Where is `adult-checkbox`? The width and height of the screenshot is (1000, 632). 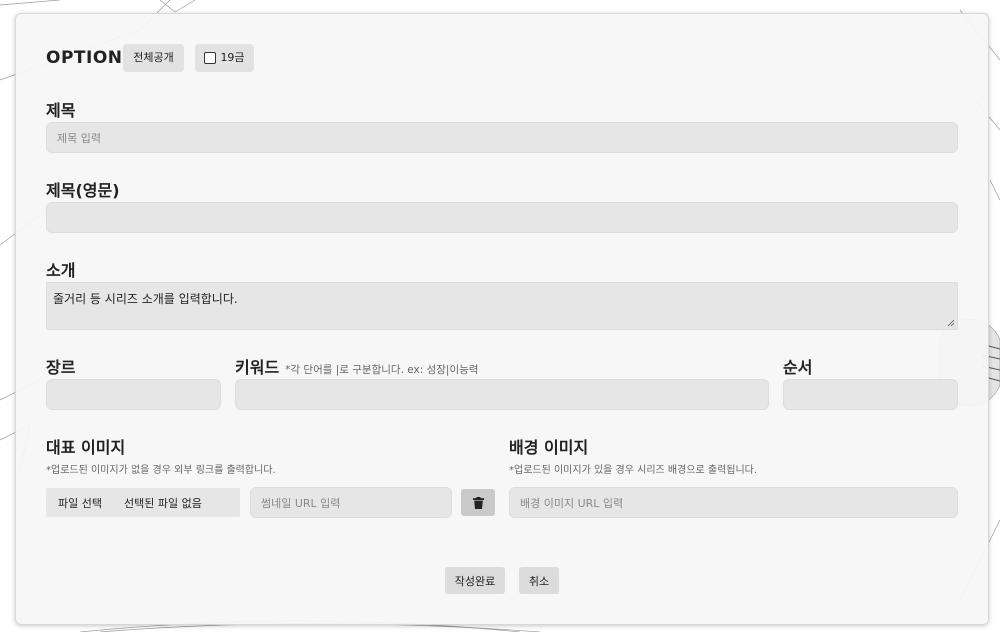 adult-checkbox is located at coordinates (210, 58).